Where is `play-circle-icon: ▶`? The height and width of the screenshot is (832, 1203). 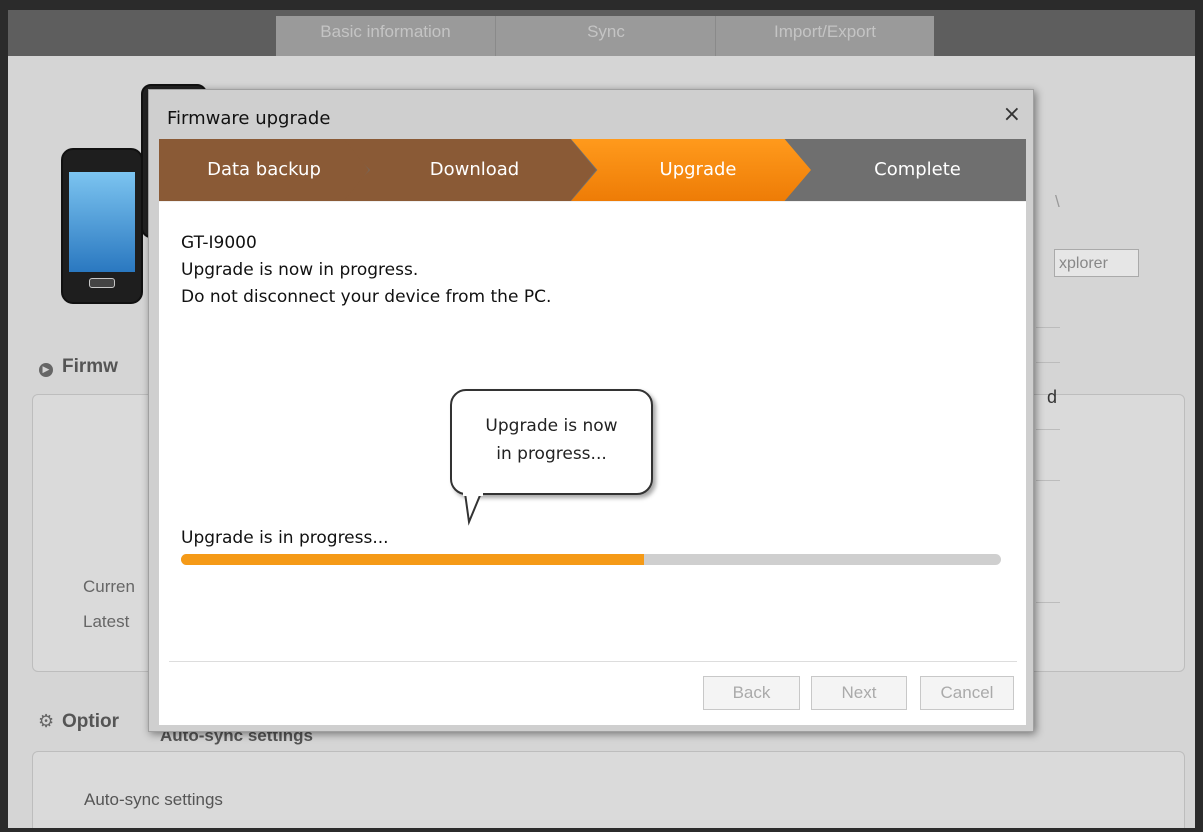 play-circle-icon: ▶ is located at coordinates (46, 370).